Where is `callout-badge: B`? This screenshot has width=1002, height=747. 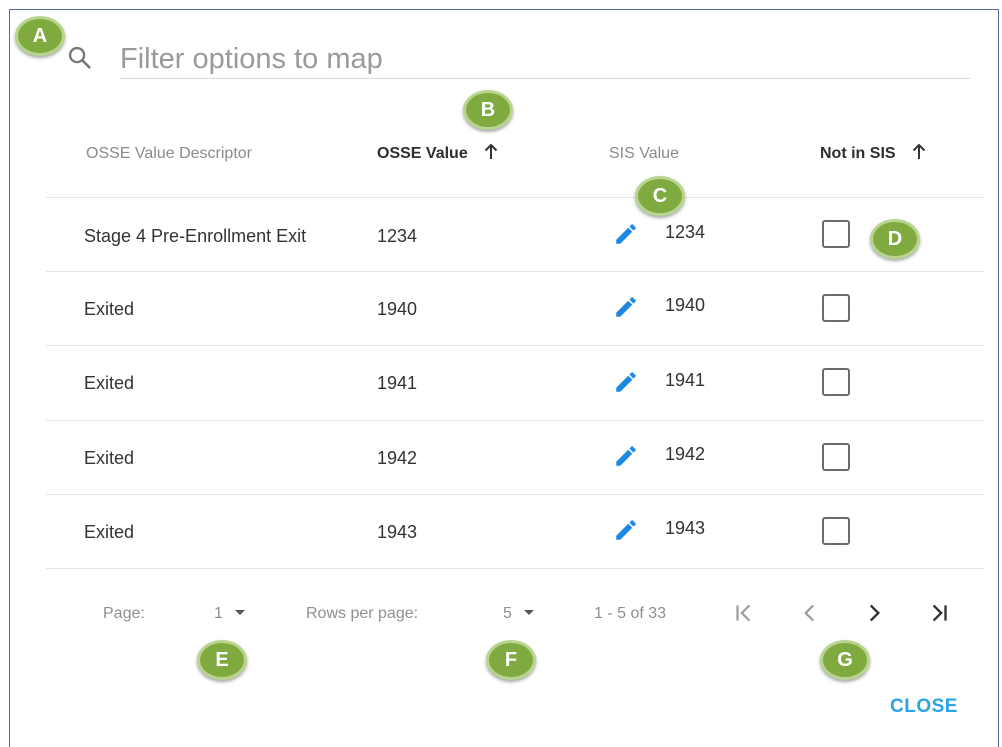
callout-badge: B is located at coordinates (488, 110).